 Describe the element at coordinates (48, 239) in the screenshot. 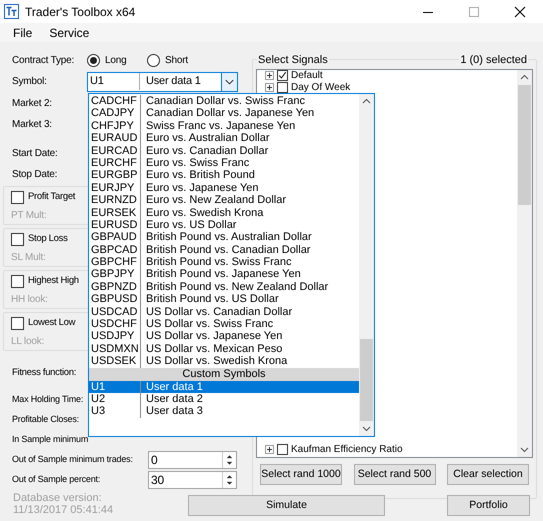

I see `checkbox-label: Stop Loss` at that location.